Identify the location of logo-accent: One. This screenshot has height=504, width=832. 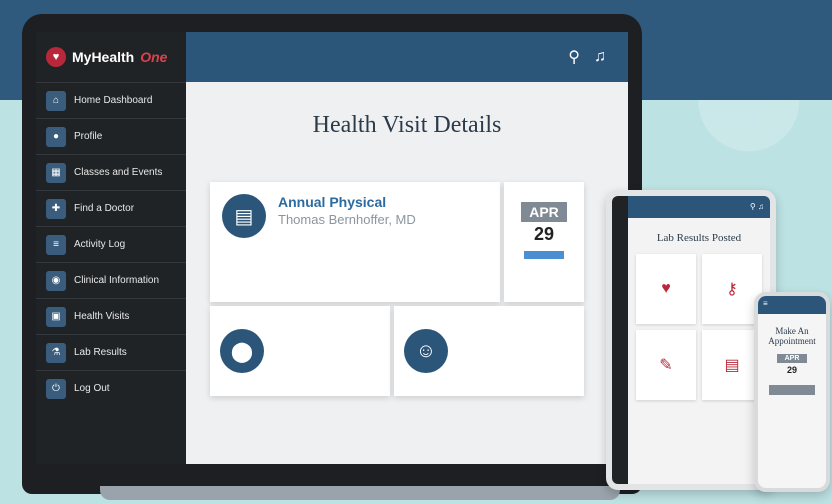
(154, 57).